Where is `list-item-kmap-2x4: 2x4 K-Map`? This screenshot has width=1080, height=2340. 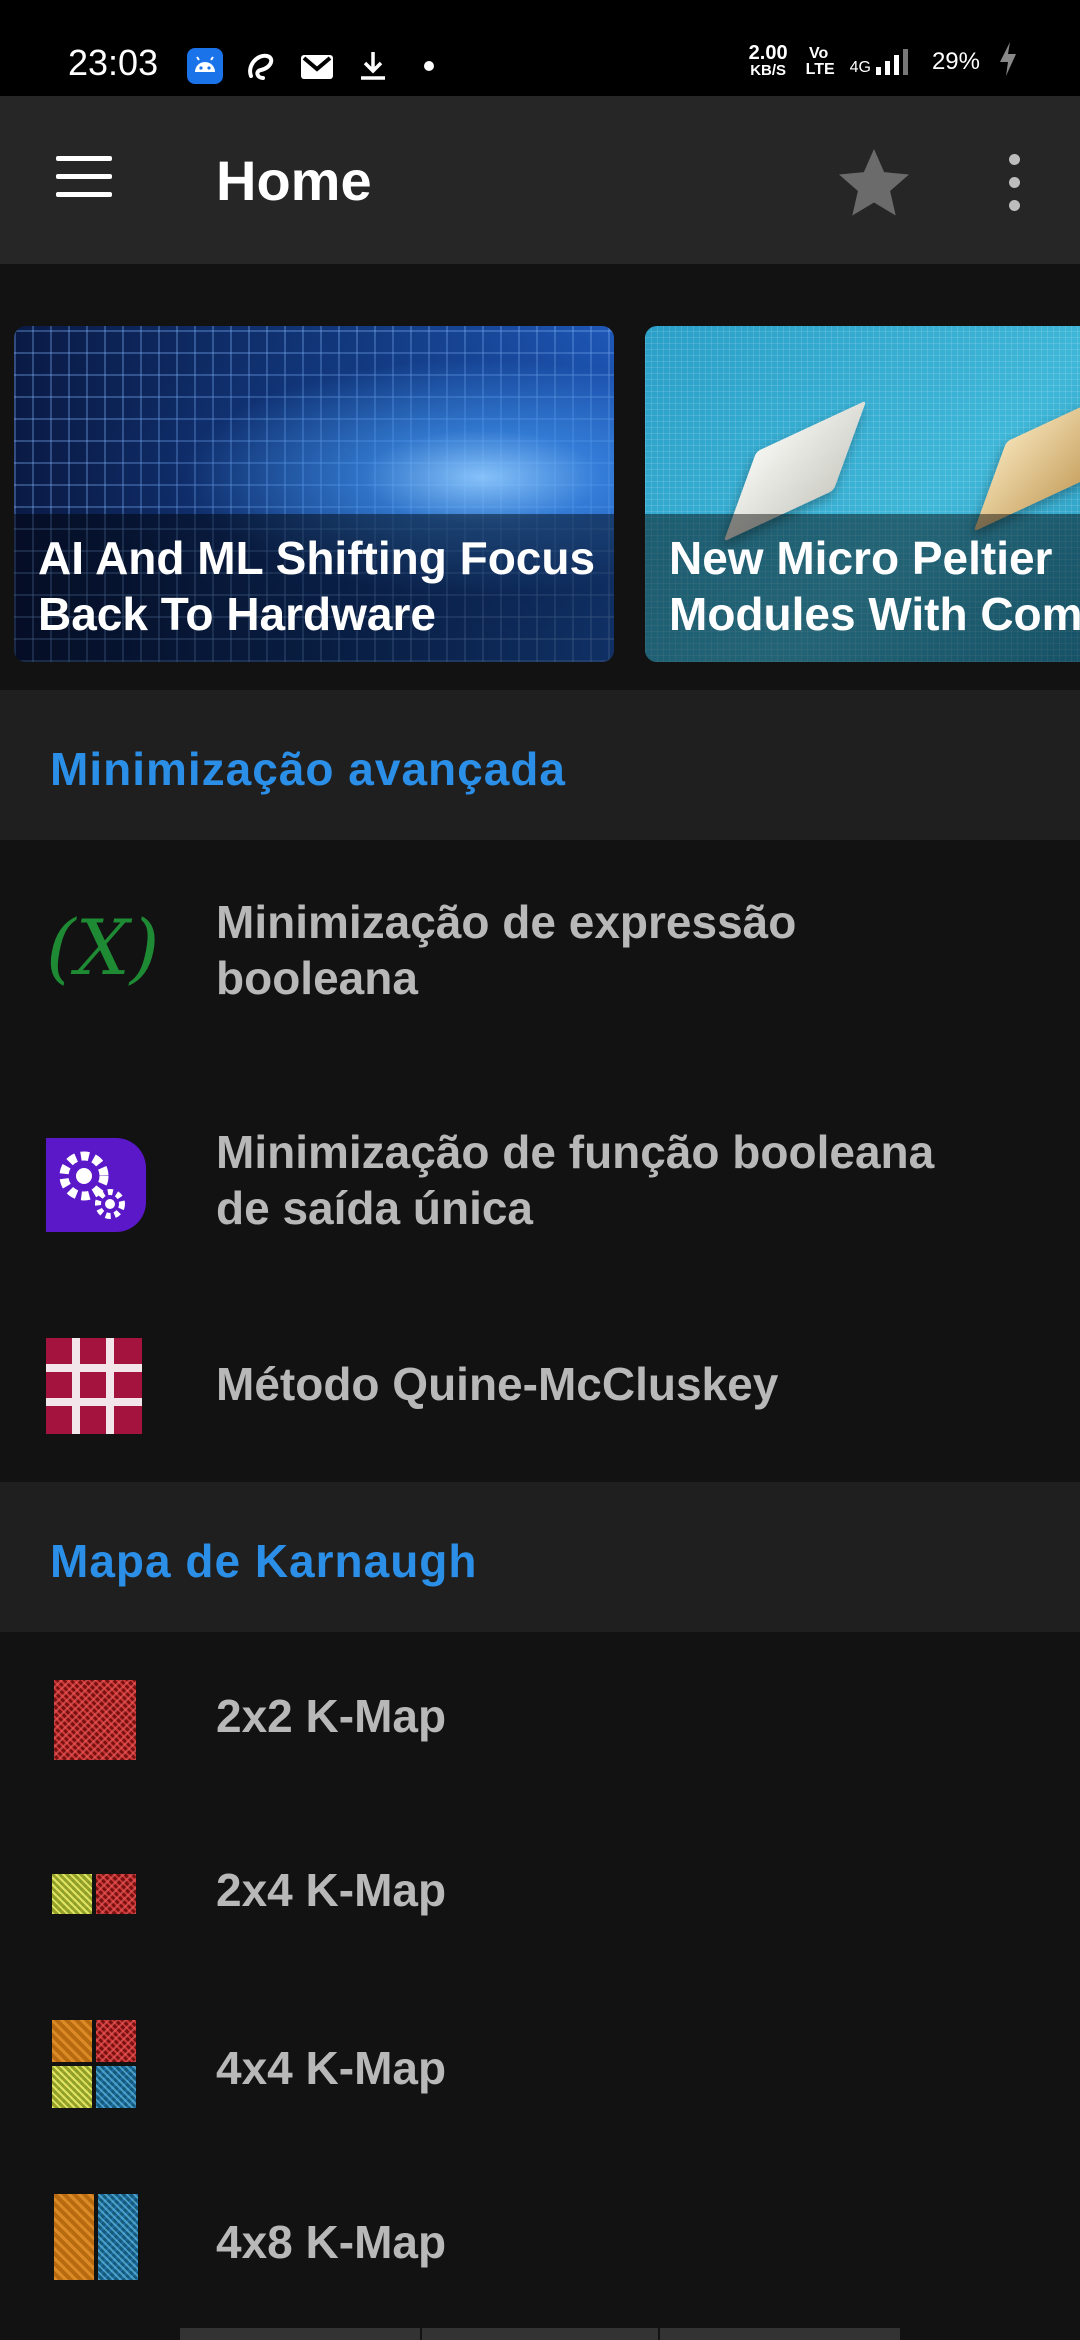 list-item-kmap-2x4: 2x4 K-Map is located at coordinates (540, 1894).